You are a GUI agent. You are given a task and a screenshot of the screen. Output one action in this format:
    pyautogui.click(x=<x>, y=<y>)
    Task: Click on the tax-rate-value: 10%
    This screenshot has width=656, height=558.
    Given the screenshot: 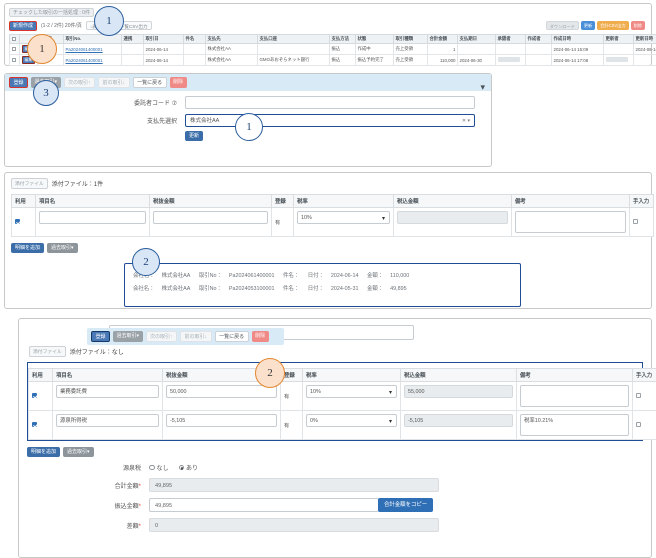 What is the action you would take?
    pyautogui.click(x=306, y=218)
    